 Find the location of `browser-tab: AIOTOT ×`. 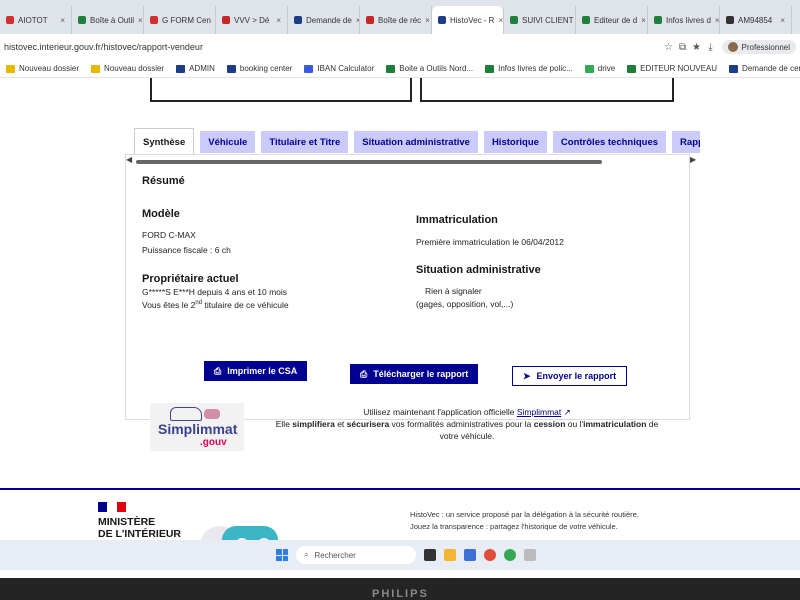

browser-tab: AIOTOT × is located at coordinates (36, 20).